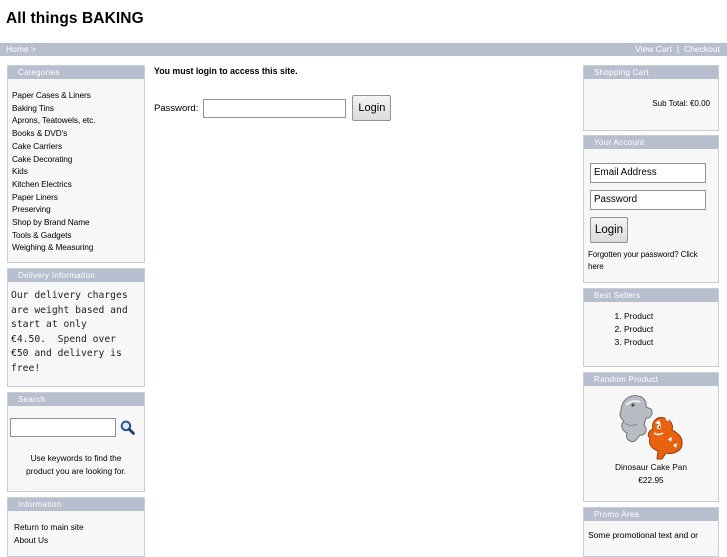  I want to click on breadcrumb-home: Home >, so click(21, 49).